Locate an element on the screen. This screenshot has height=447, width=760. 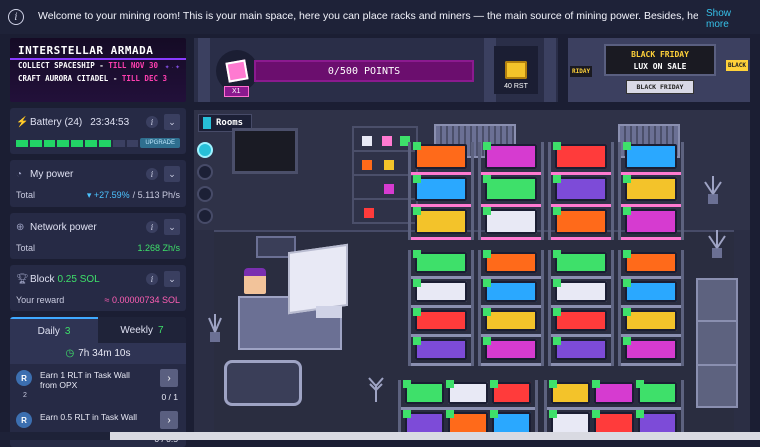
task-text: Earn 0.5 RLT in Task Wall is located at coordinates (89, 417).